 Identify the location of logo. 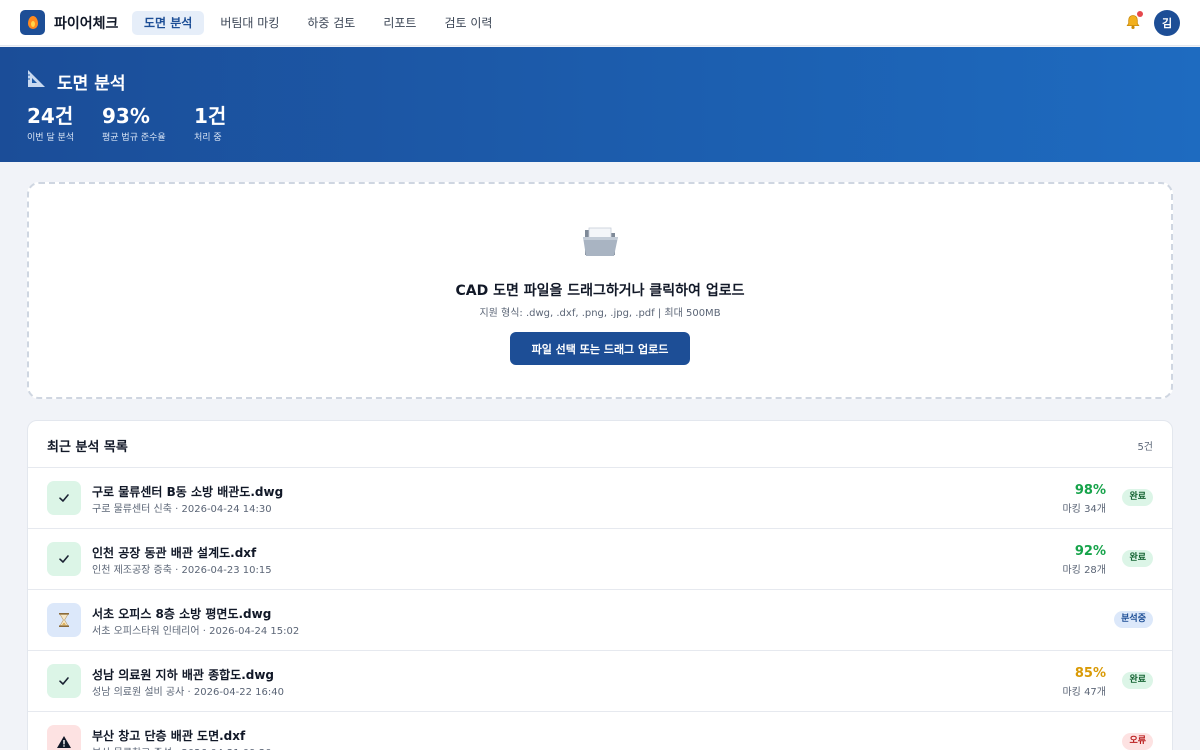
(32, 22).